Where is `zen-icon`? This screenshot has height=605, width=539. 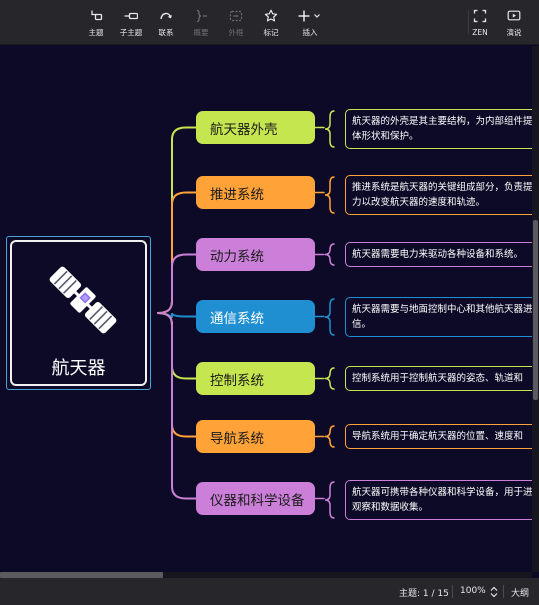
zen-icon is located at coordinates (480, 16).